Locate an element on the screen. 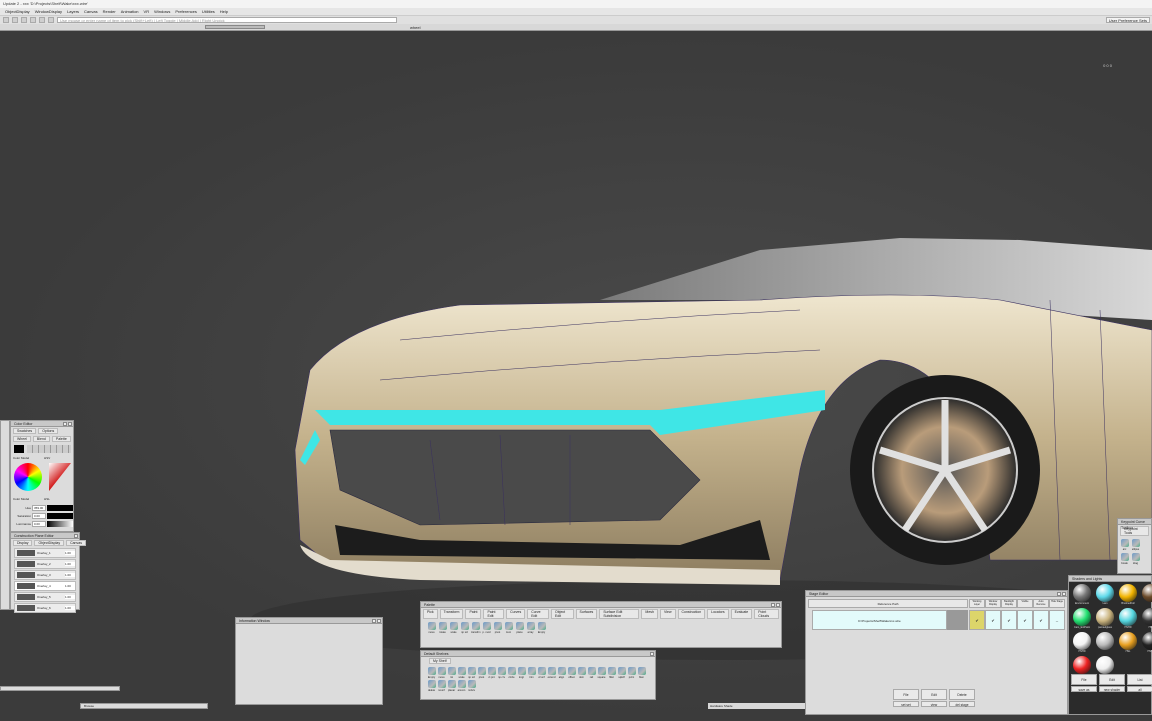  list-button: List is located at coordinates (1139, 679).